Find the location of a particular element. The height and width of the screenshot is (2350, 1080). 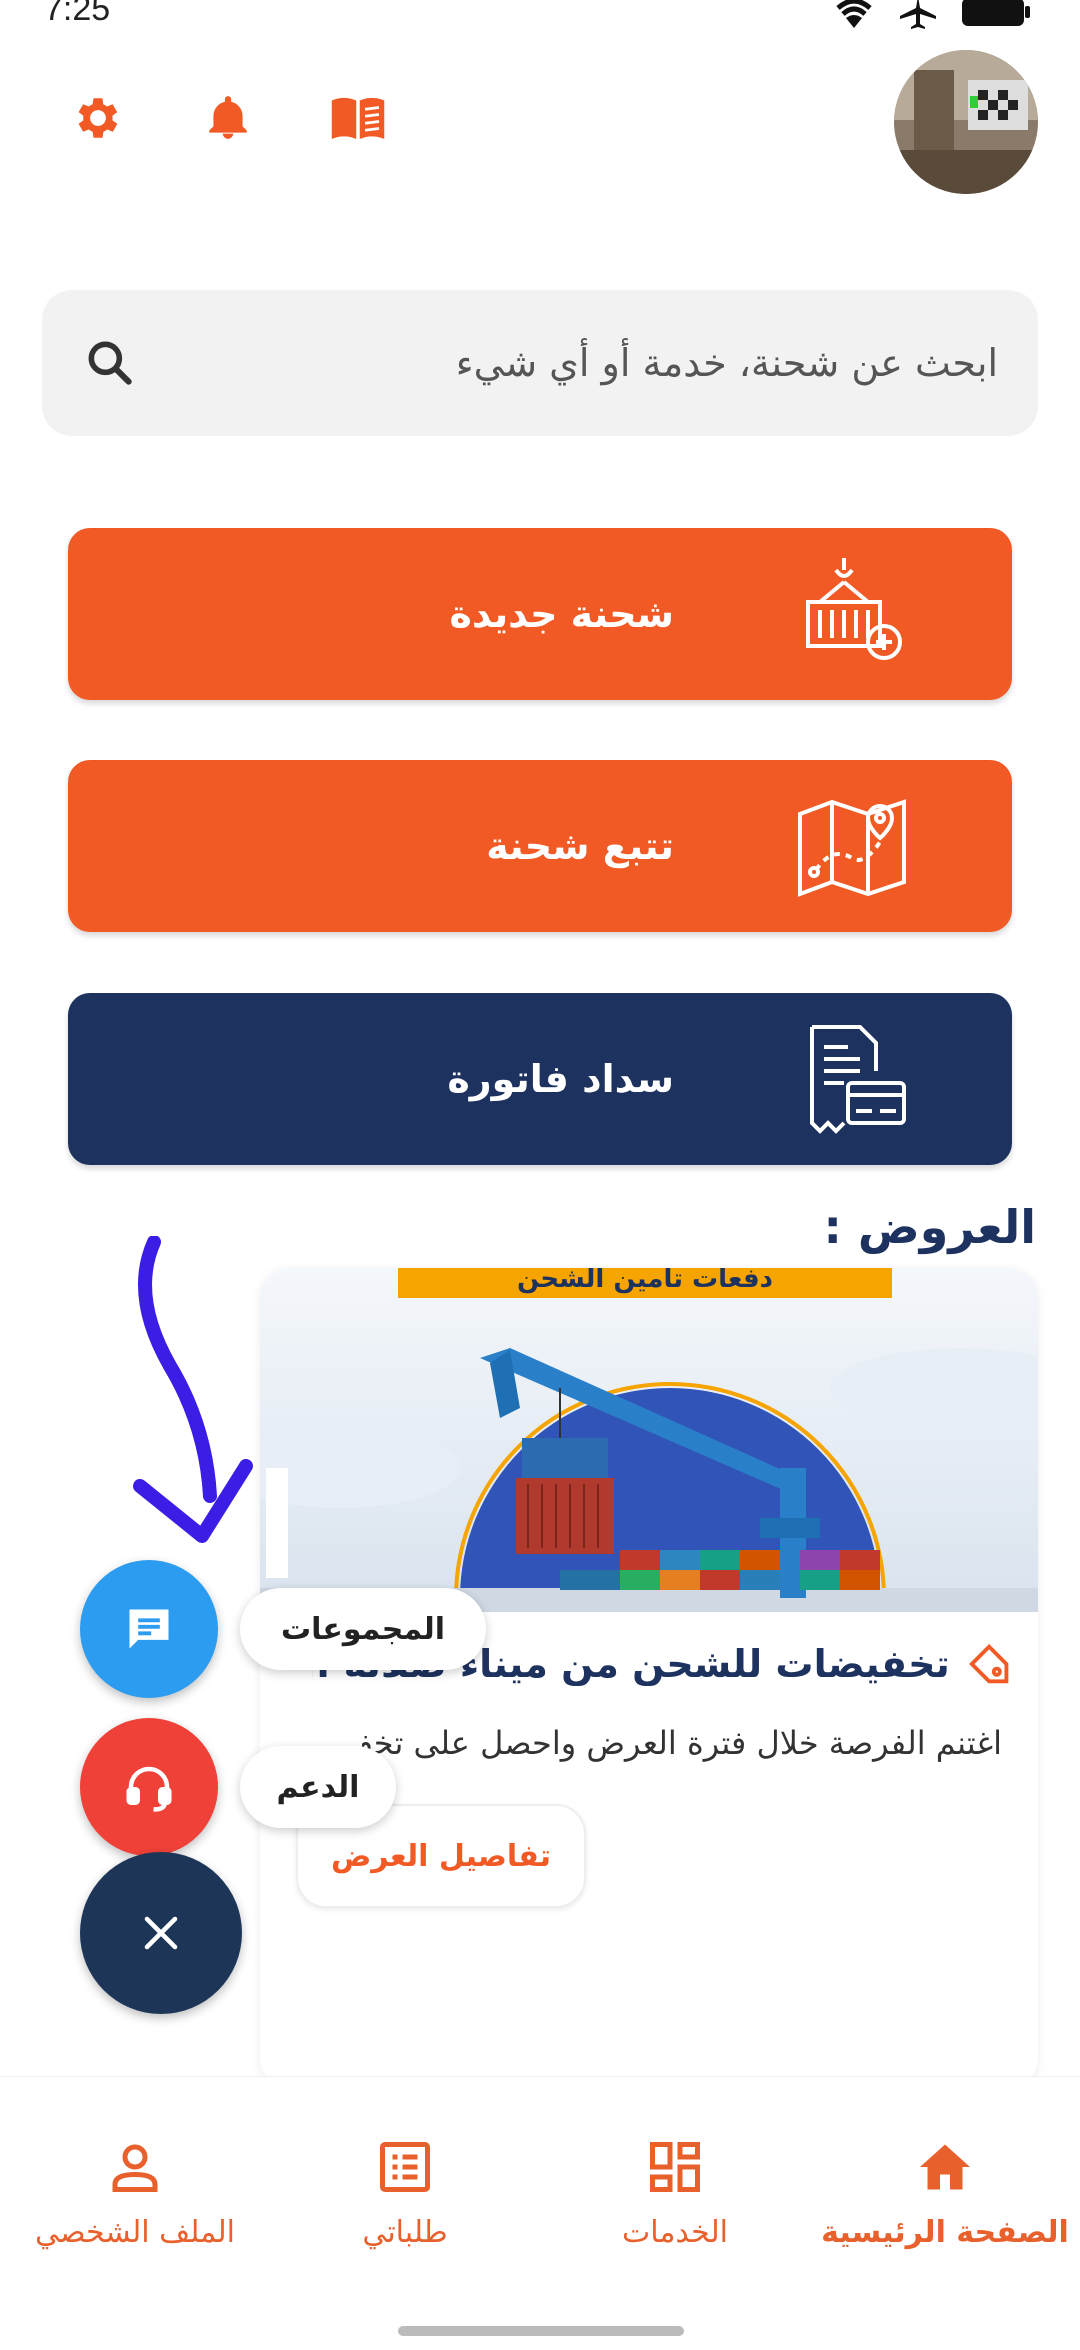

guide-button is located at coordinates (358, 118).